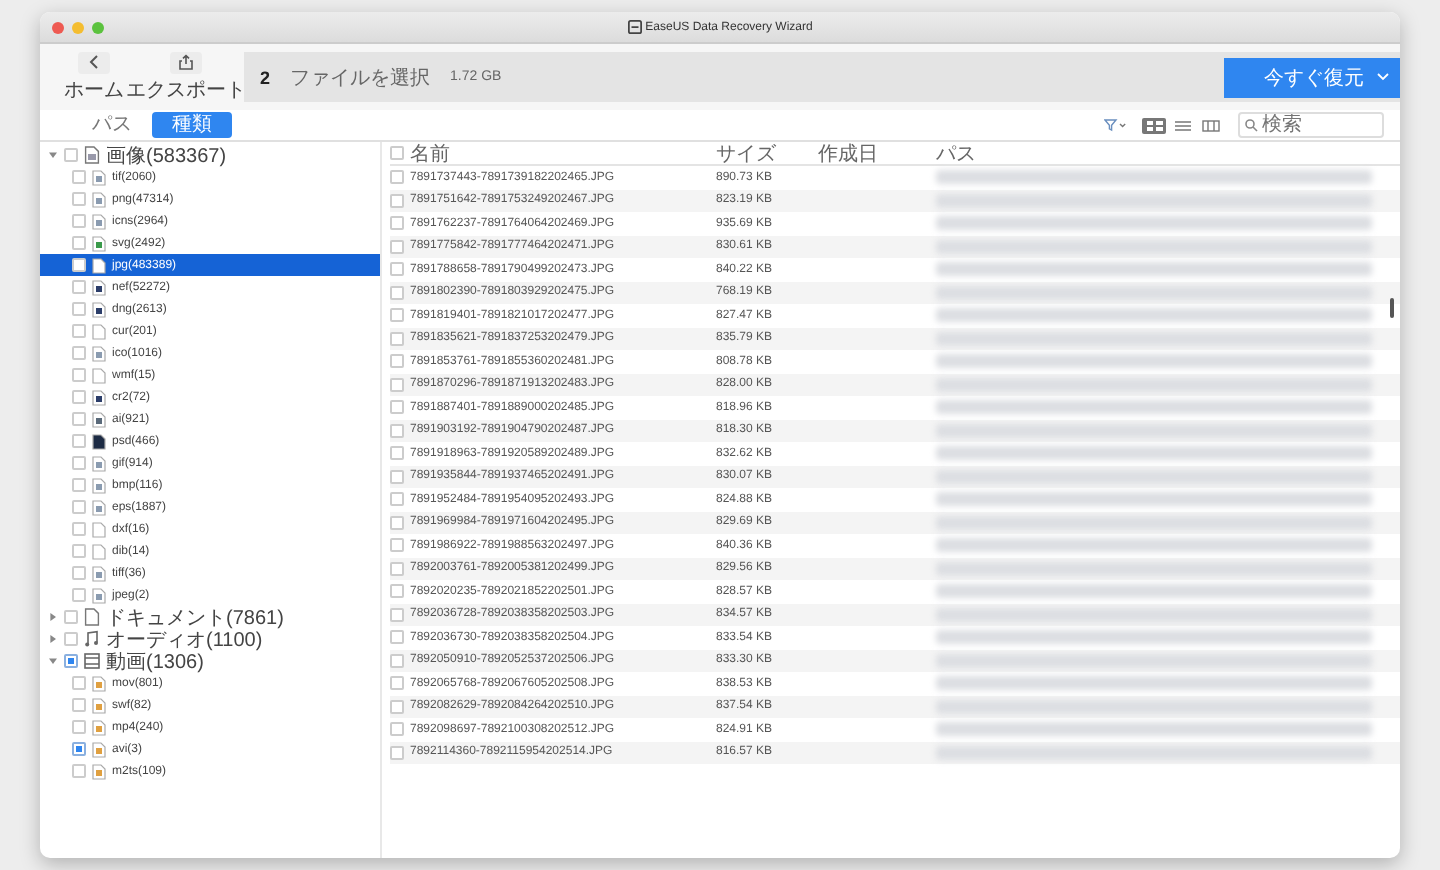 The image size is (1440, 870). I want to click on tree-item: 画像(583367), so click(166, 155).